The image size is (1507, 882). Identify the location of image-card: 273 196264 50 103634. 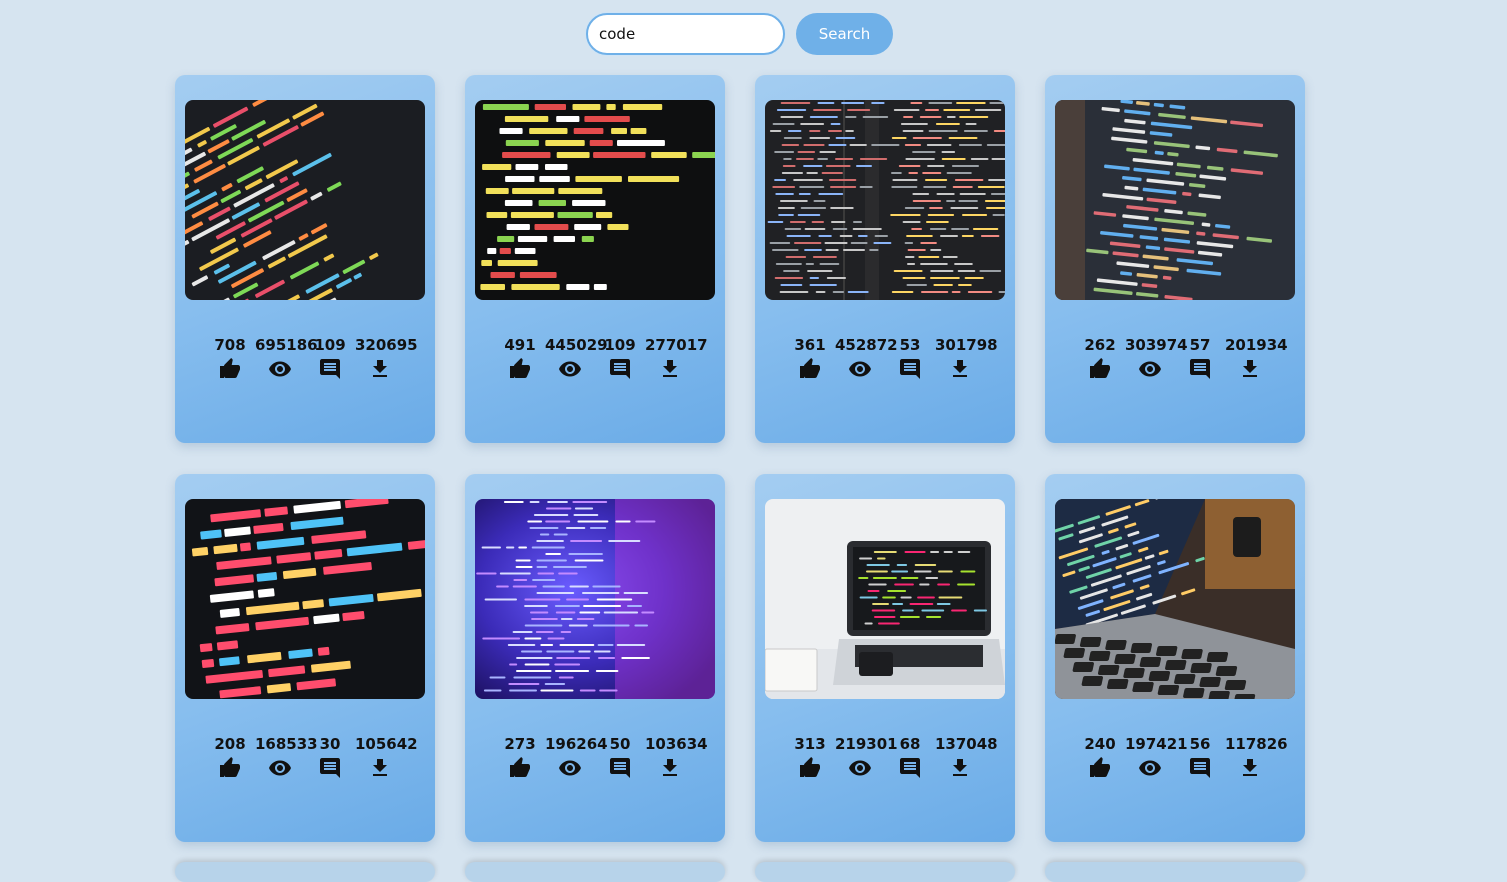
(595, 658).